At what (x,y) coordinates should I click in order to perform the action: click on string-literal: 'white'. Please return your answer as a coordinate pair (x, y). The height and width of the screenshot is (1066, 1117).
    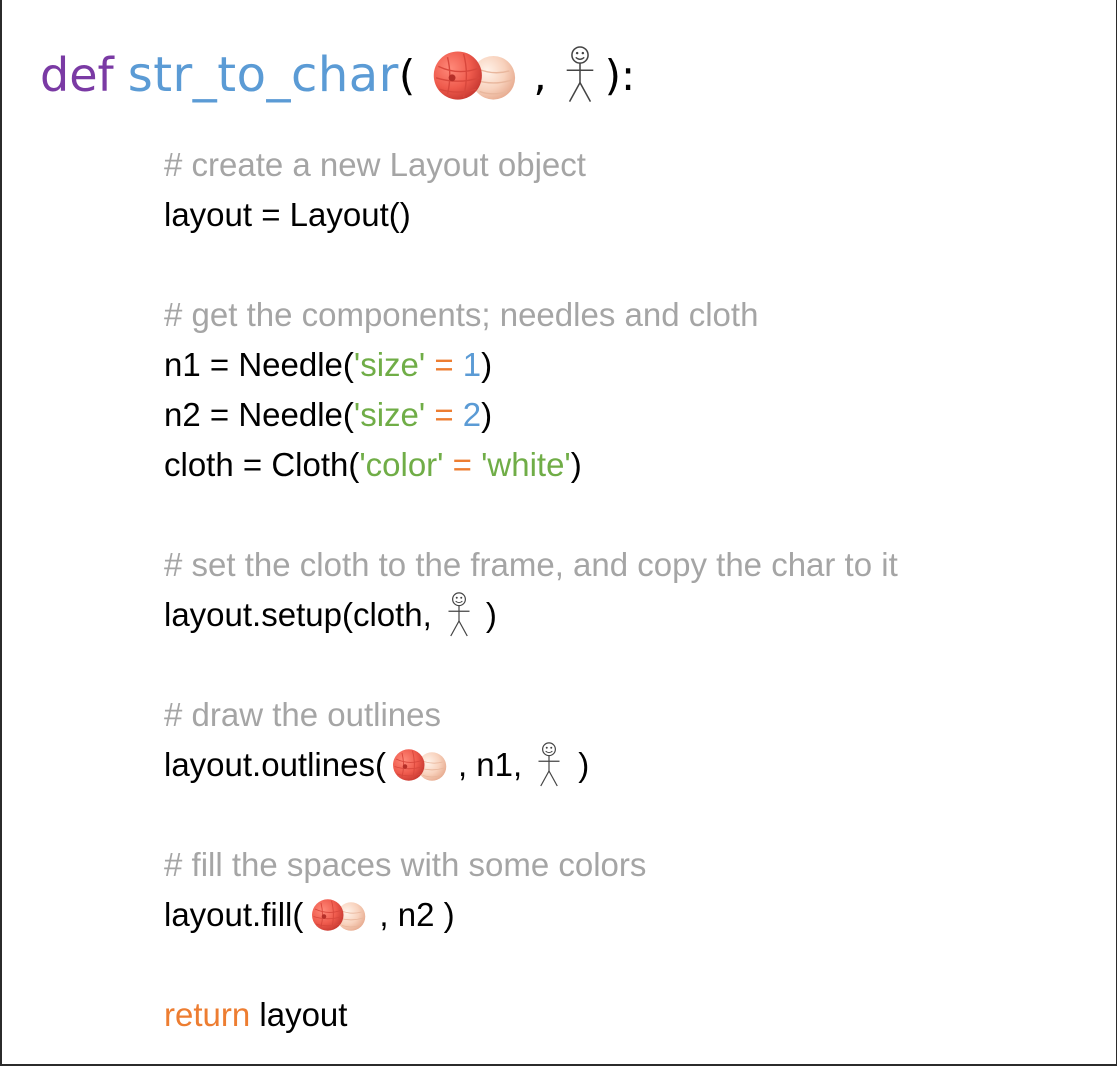
    Looking at the image, I should click on (526, 464).